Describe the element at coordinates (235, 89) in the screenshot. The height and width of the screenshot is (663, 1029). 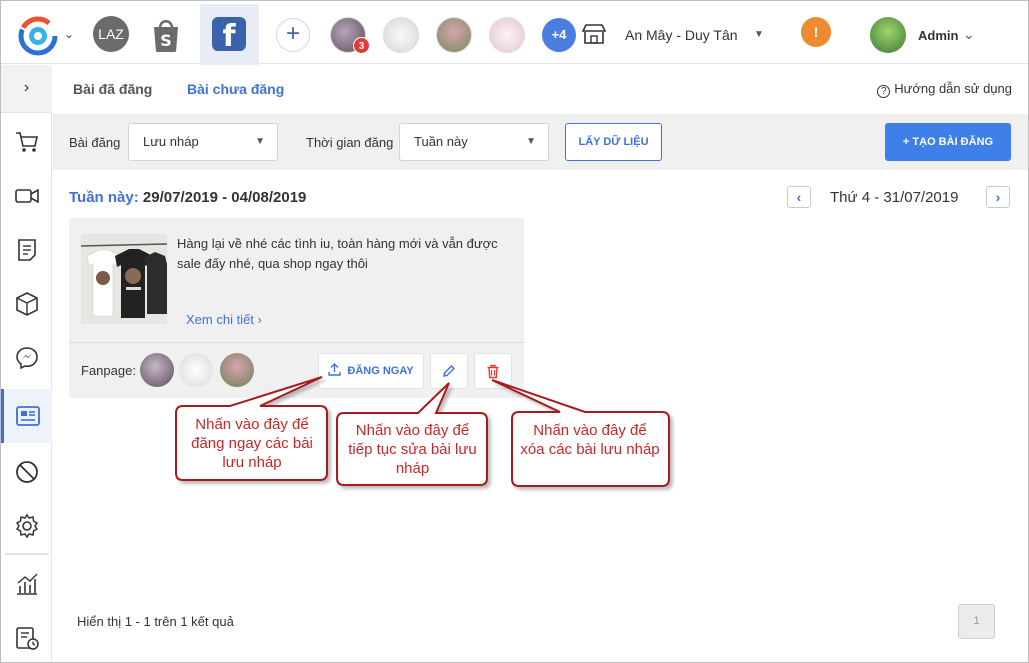
I see `tab-draft: Bài chưa đăng` at that location.